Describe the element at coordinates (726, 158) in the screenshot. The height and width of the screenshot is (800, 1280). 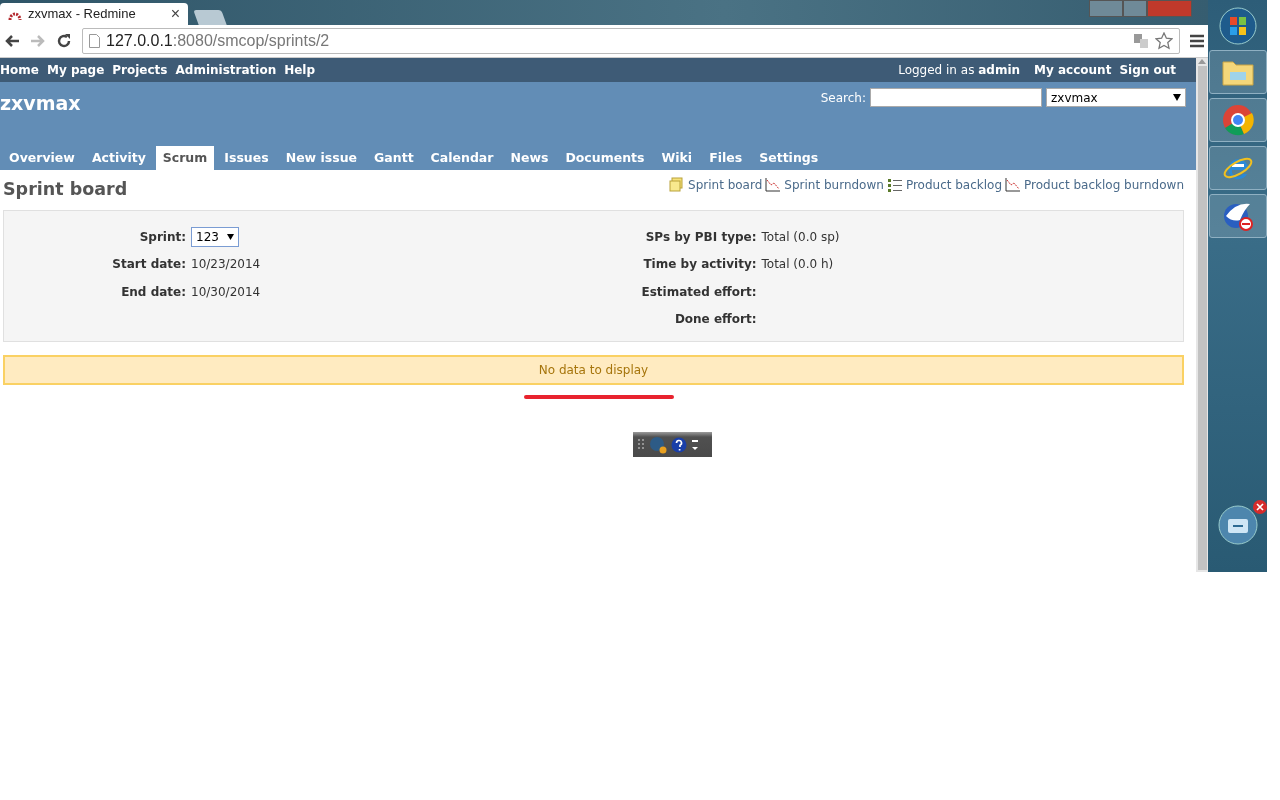
I see `project-tab: Files` at that location.